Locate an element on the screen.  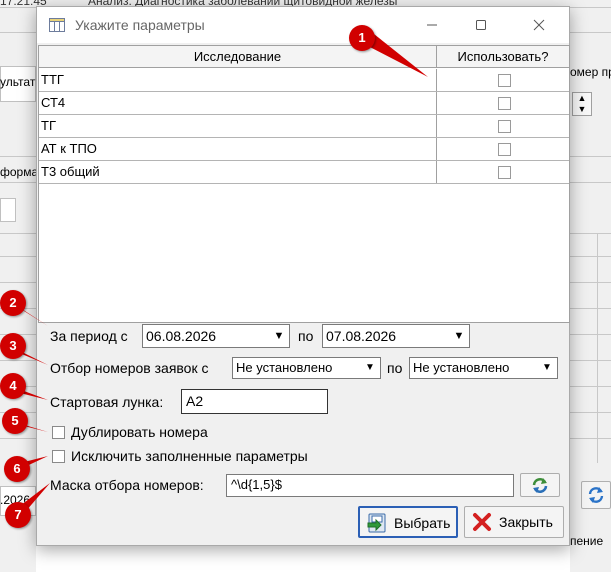
row-study-name: ТТГ is located at coordinates (239, 80).